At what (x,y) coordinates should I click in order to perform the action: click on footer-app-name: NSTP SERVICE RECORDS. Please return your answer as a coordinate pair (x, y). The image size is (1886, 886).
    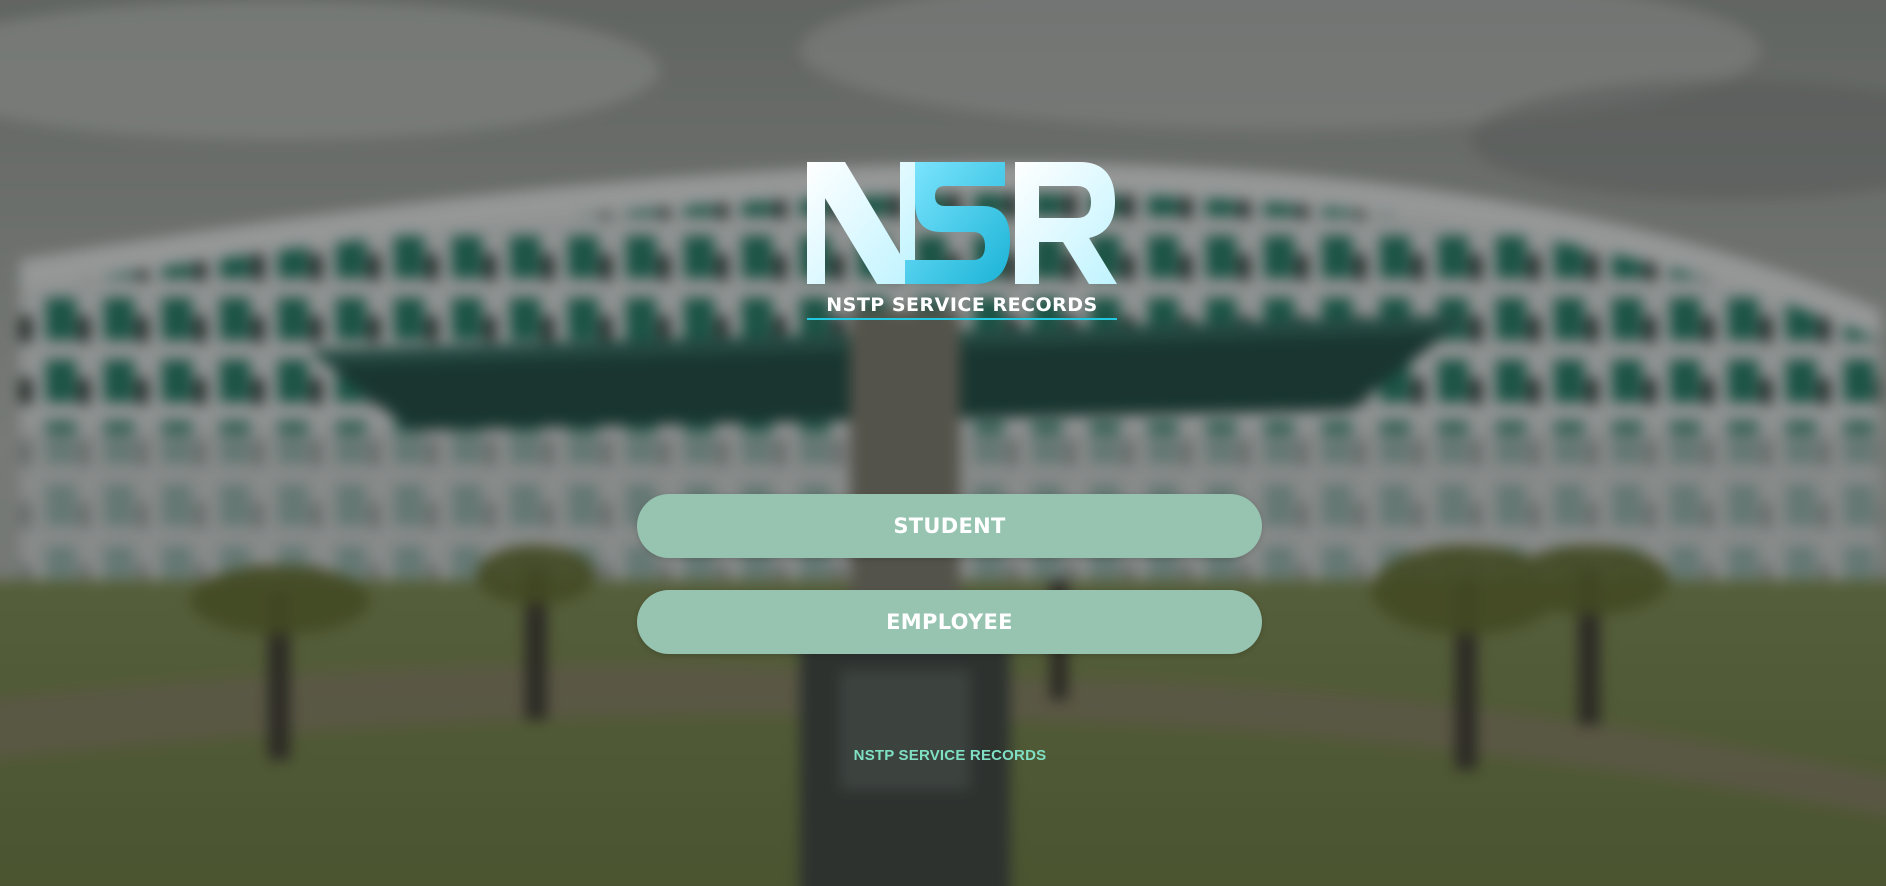
    Looking at the image, I should click on (950, 755).